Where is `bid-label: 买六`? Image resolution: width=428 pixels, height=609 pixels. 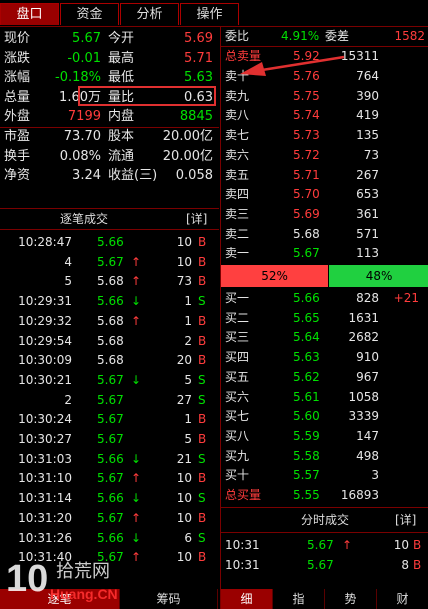
bid-label: 买六 is located at coordinates (237, 396).